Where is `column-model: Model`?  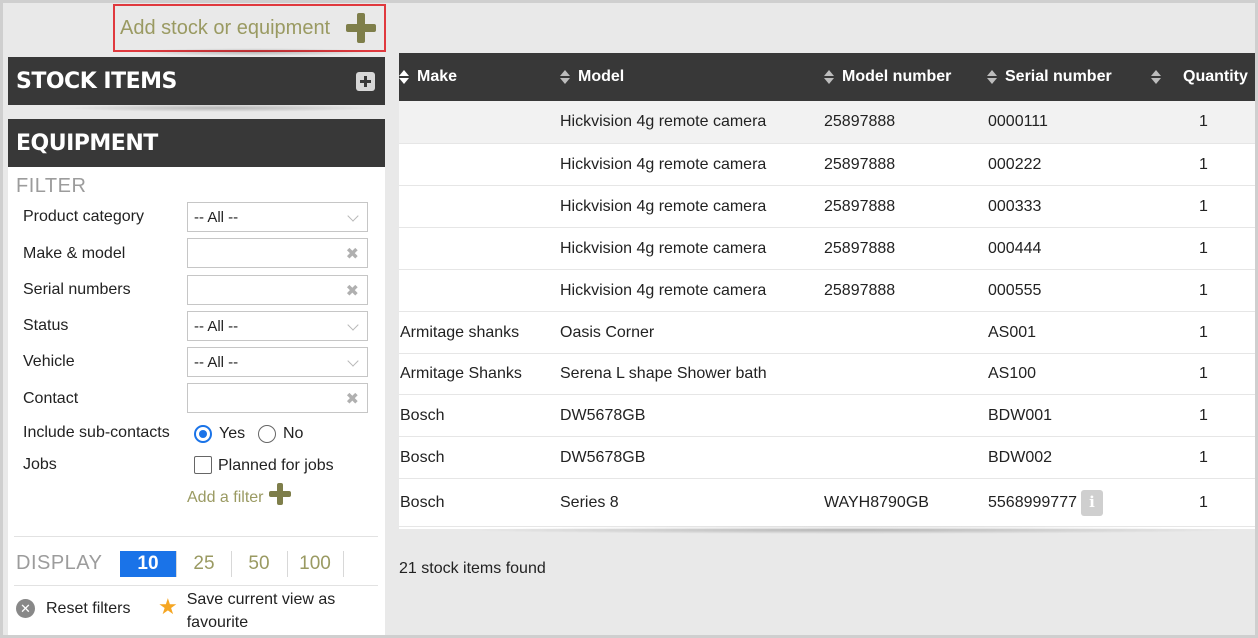 column-model: Model is located at coordinates (592, 77).